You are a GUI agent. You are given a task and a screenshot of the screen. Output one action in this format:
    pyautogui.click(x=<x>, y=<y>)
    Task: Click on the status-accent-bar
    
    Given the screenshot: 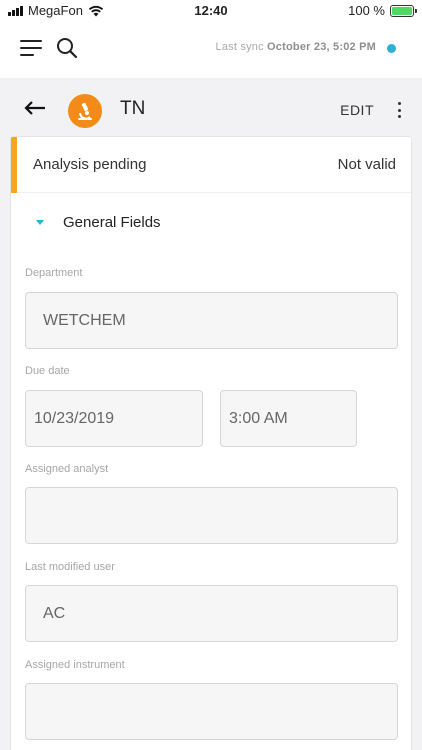 What is the action you would take?
    pyautogui.click(x=14, y=165)
    